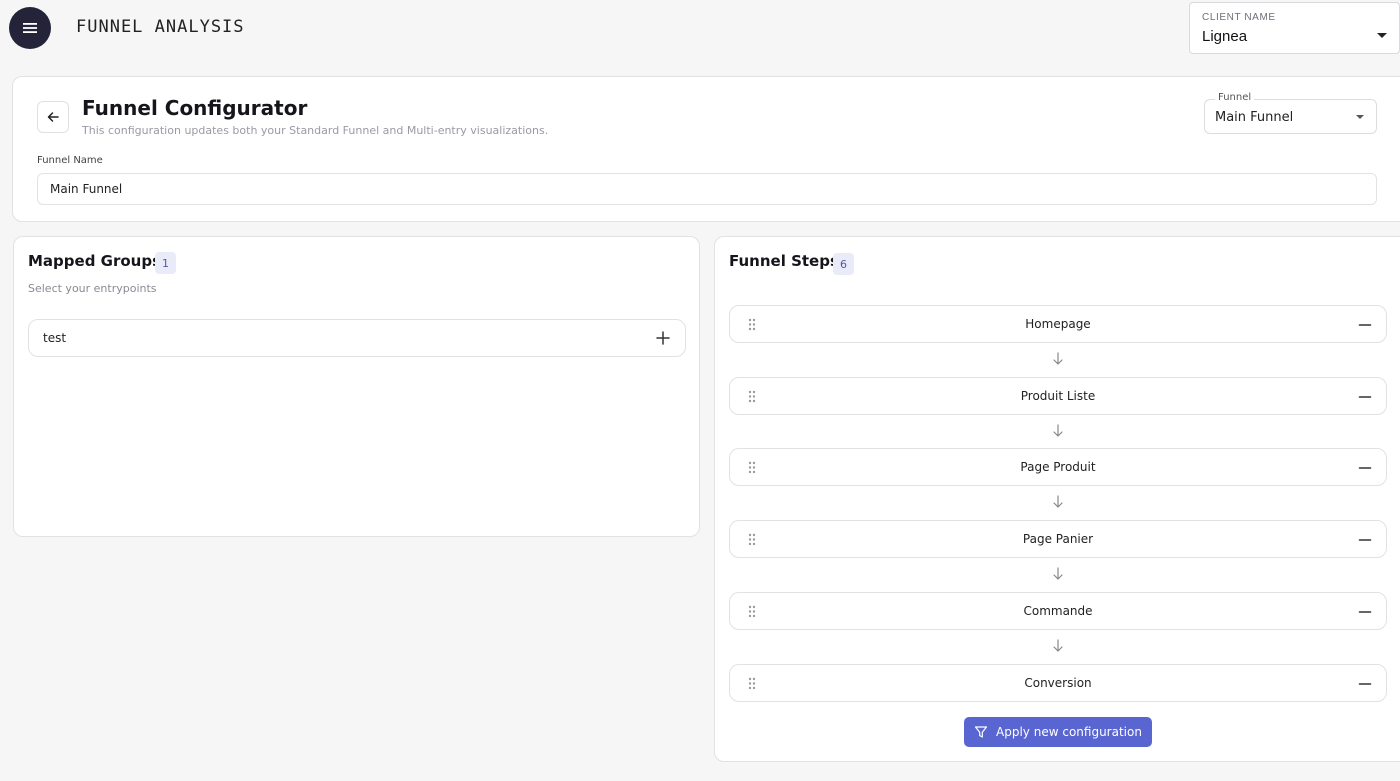 The width and height of the screenshot is (1400, 781). I want to click on filter-icon, so click(981, 732).